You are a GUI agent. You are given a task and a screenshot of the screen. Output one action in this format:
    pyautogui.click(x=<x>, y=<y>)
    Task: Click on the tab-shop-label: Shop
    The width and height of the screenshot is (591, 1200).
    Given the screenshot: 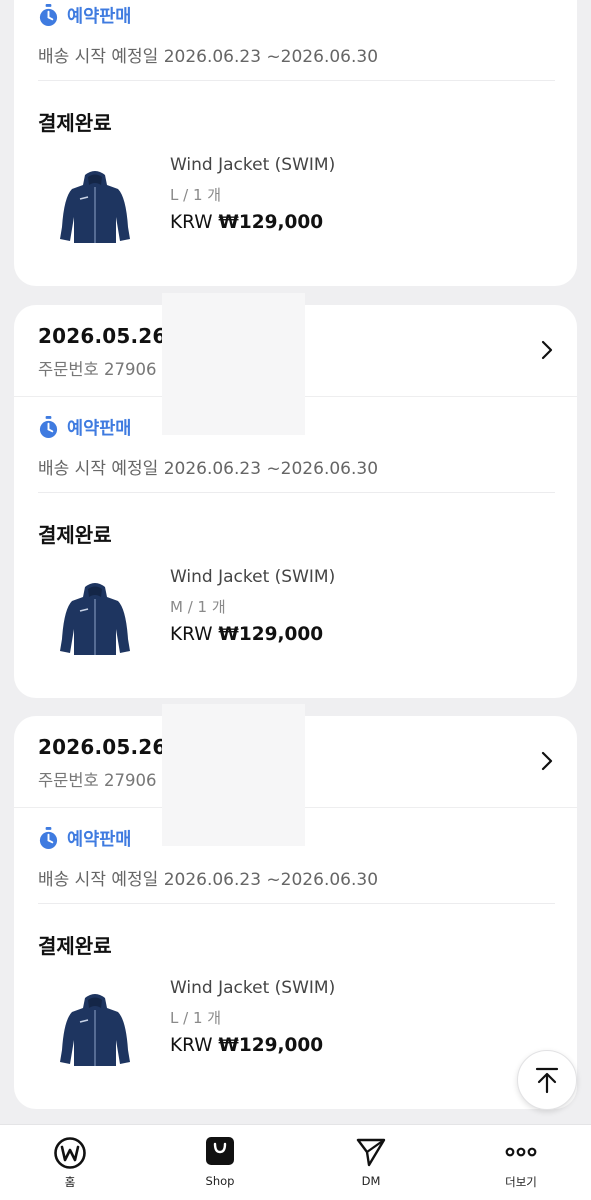 What is the action you would take?
    pyautogui.click(x=220, y=1181)
    